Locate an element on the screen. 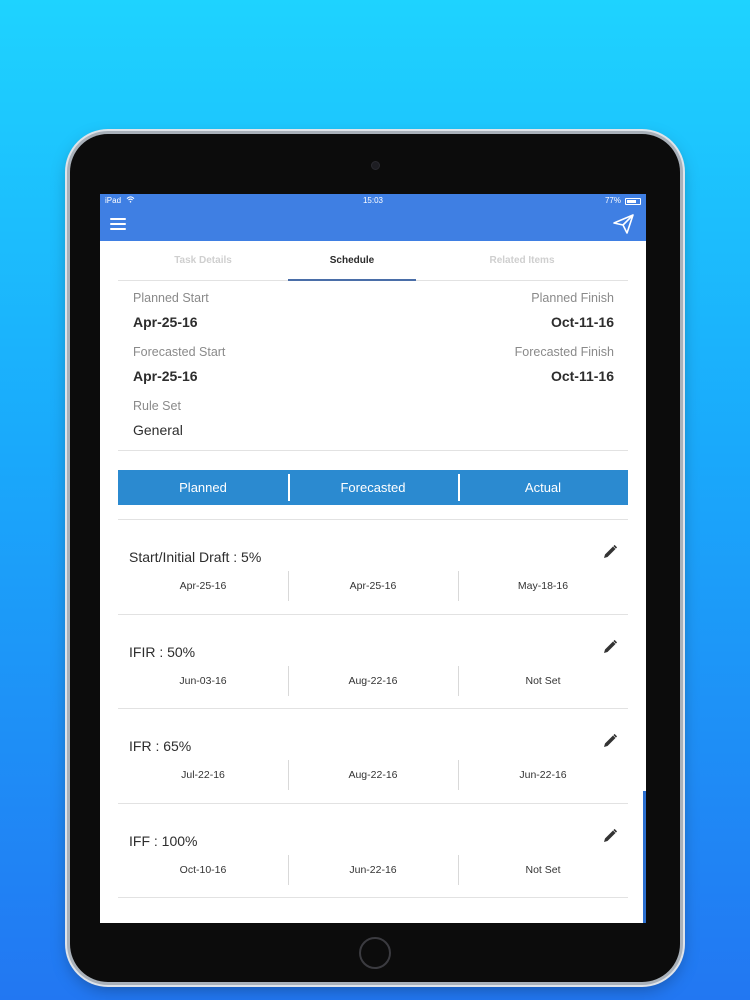  forecasted-finish-label: Forecasted Finish is located at coordinates (564, 352).